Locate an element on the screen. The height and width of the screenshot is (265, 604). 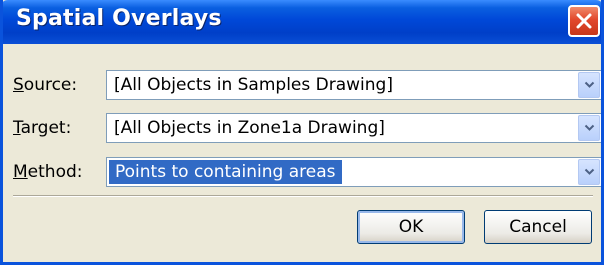
source-row: Source: [All Objects in Samples Drawing] is located at coordinates (307, 86).